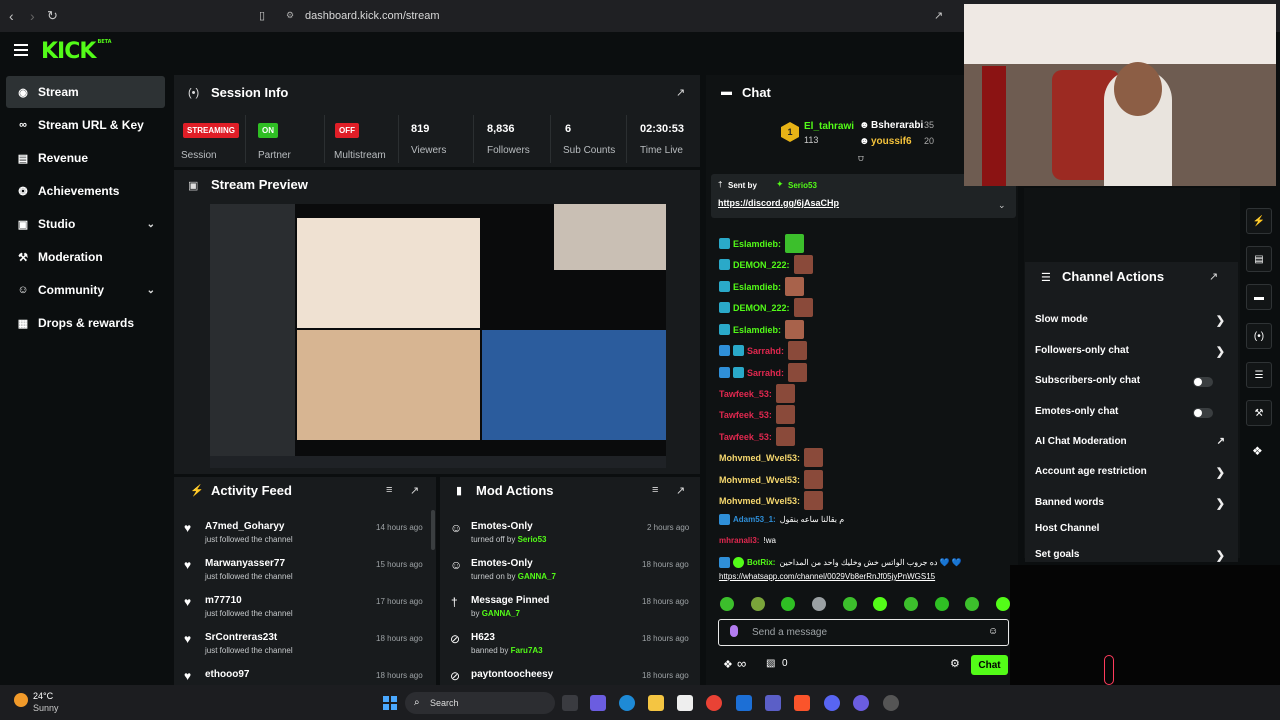 Image resolution: width=1280 pixels, height=720 pixels. Describe the element at coordinates (241, 637) in the screenshot. I see `activity-username: SrContreras23t` at that location.